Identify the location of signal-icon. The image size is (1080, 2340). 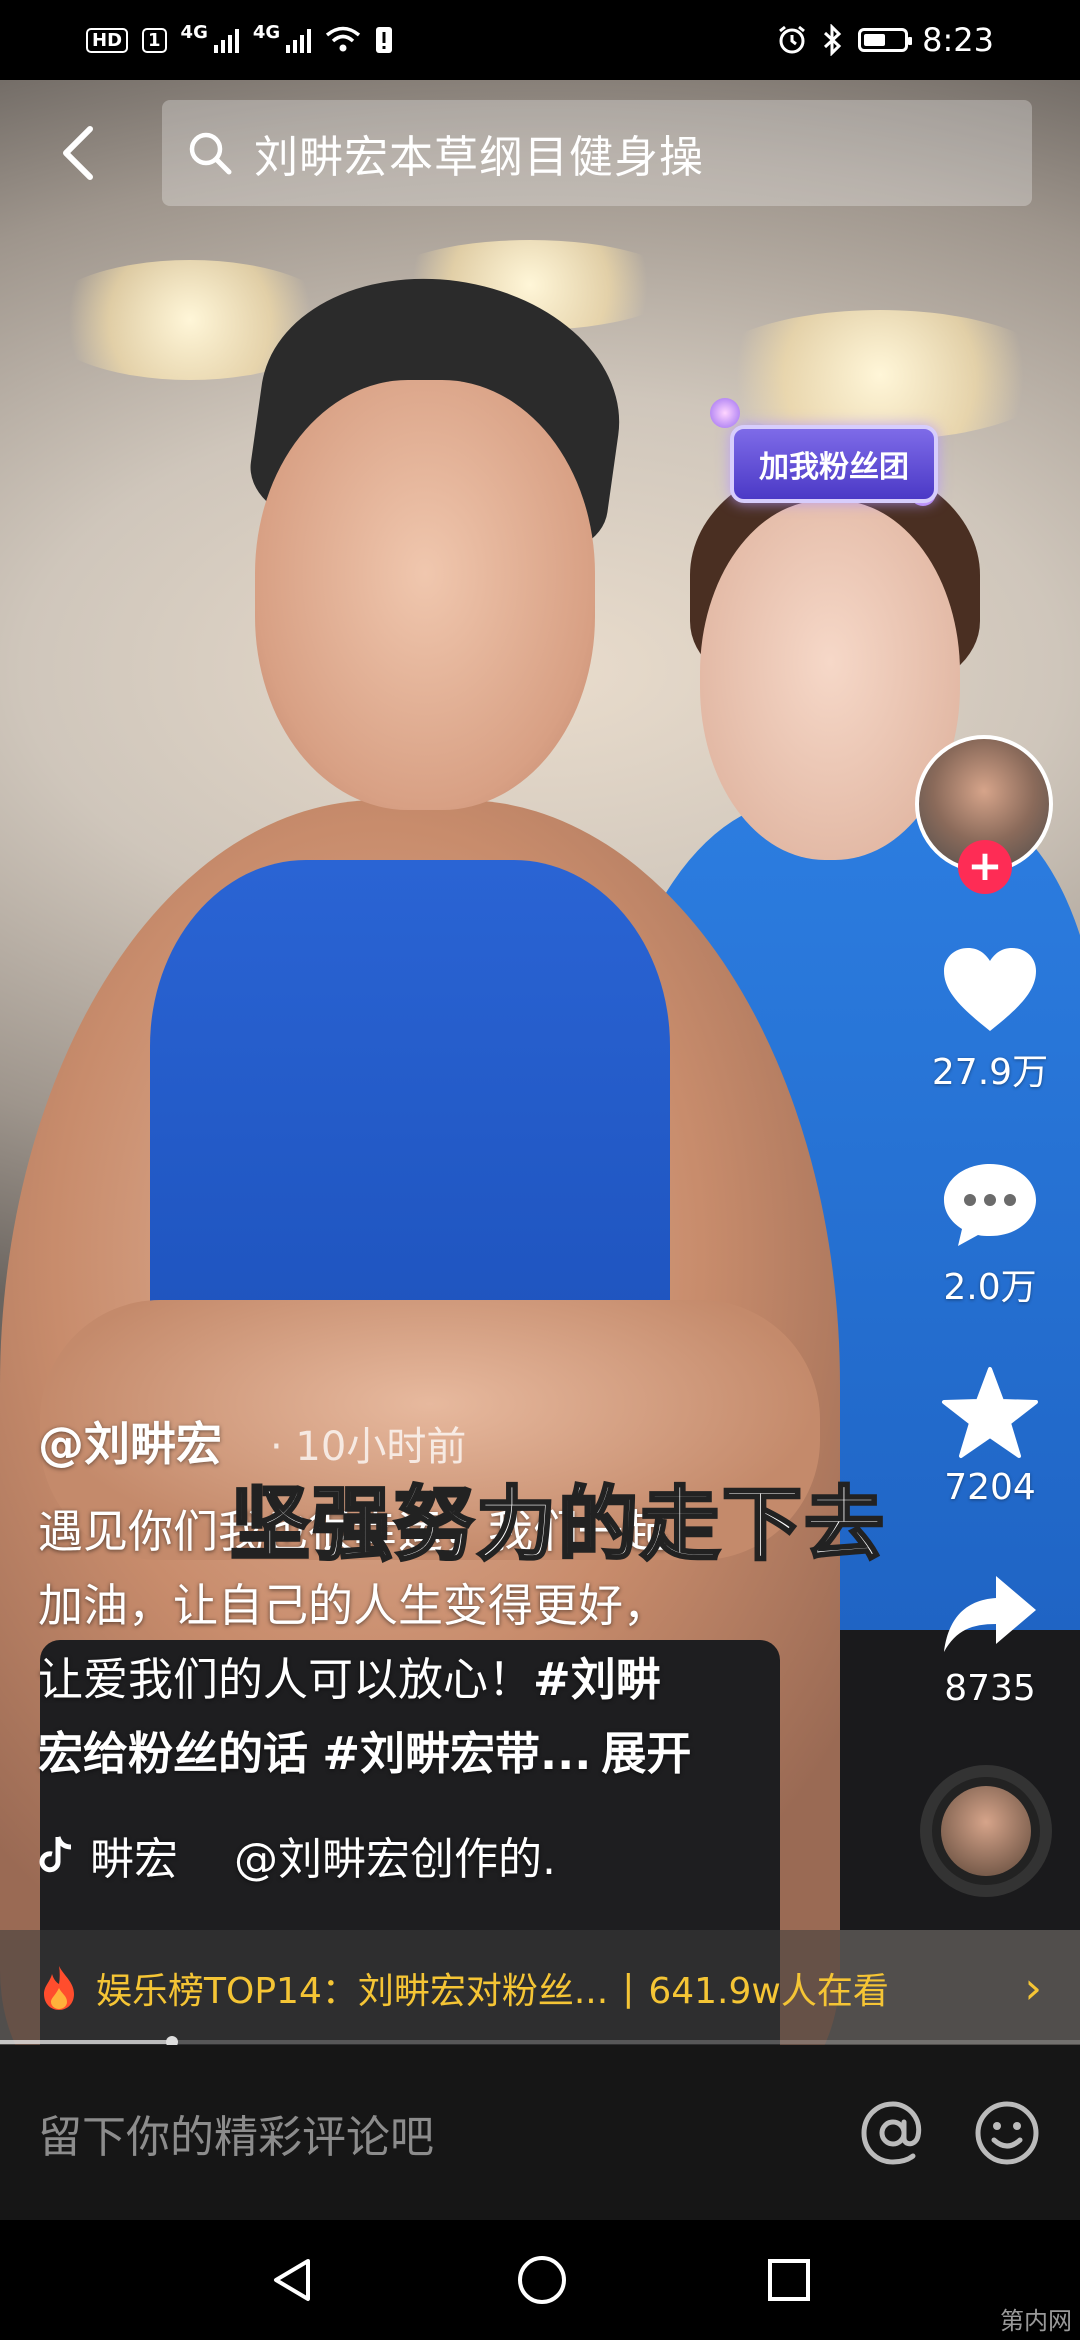
(226, 40).